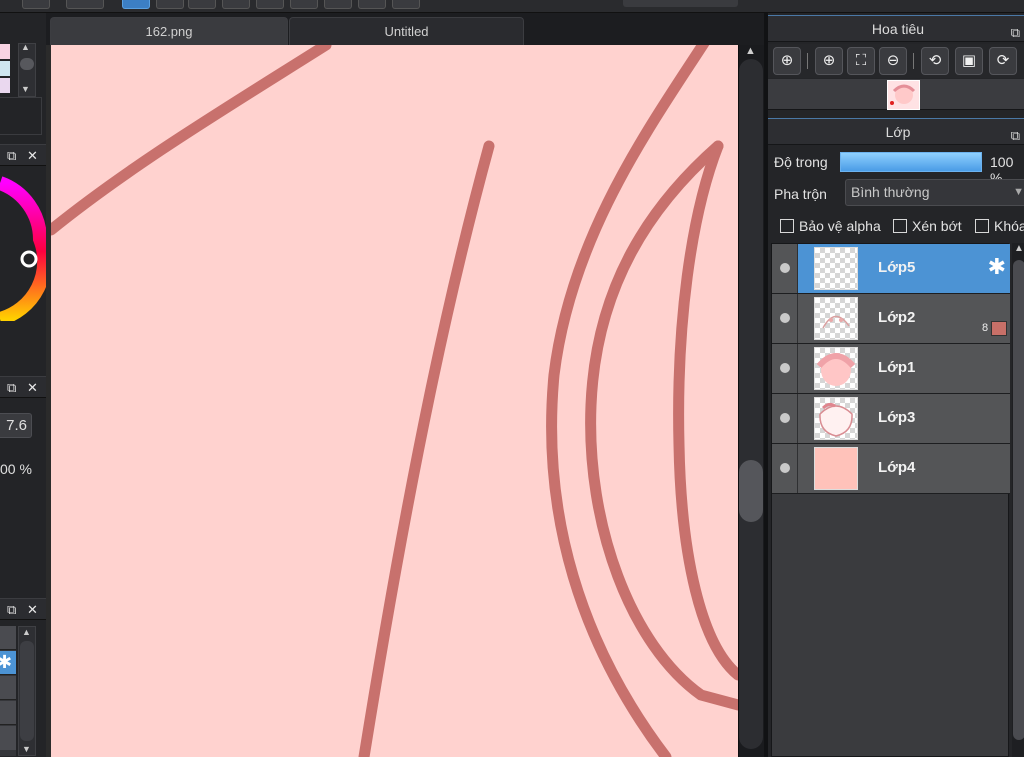  I want to click on clipping-label: Xén bớt, so click(937, 226).